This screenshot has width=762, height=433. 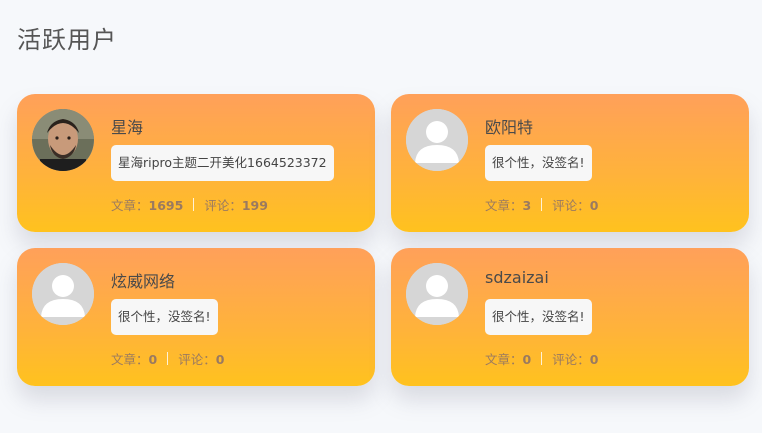 I want to click on section-title: 活跃用户, so click(x=67, y=40).